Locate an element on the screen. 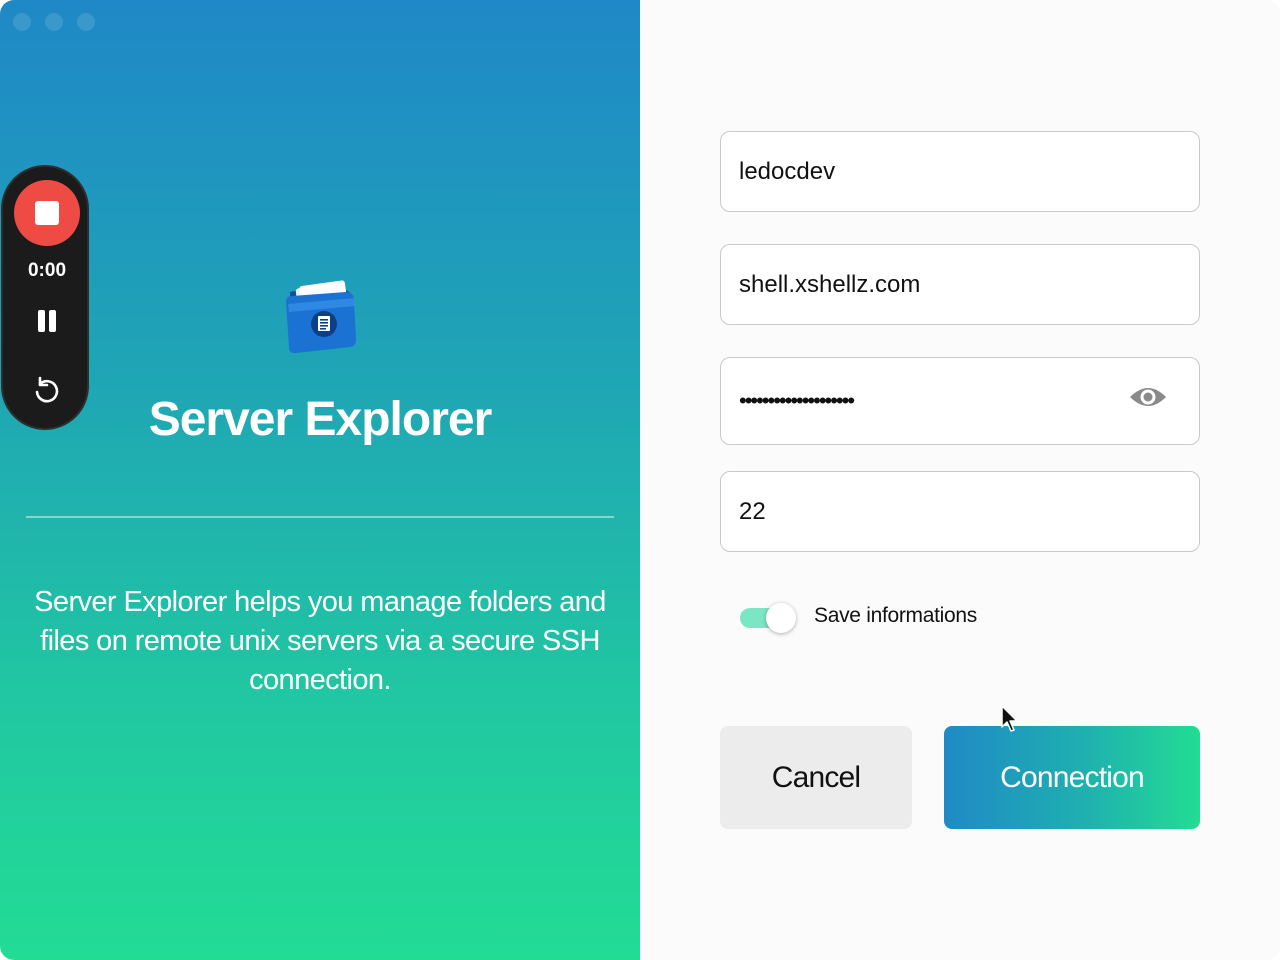  close-window-button is located at coordinates (22, 22).